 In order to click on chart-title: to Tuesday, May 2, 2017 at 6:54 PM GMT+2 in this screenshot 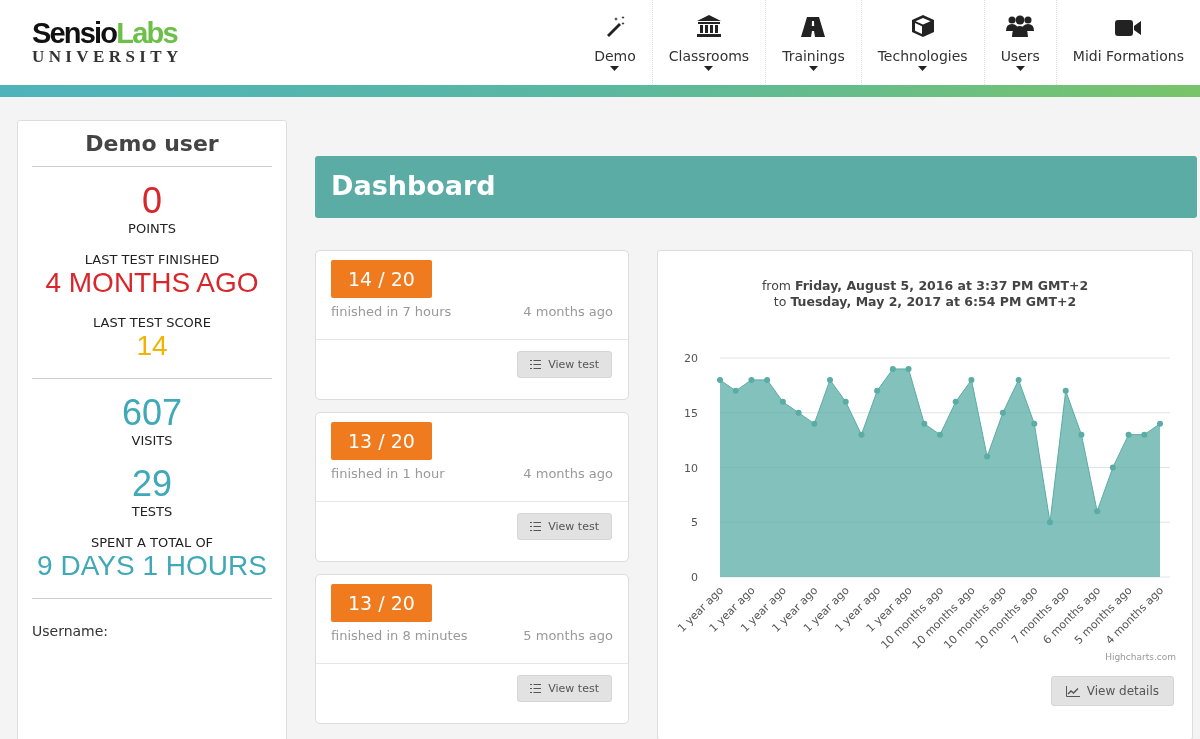, I will do `click(925, 302)`.